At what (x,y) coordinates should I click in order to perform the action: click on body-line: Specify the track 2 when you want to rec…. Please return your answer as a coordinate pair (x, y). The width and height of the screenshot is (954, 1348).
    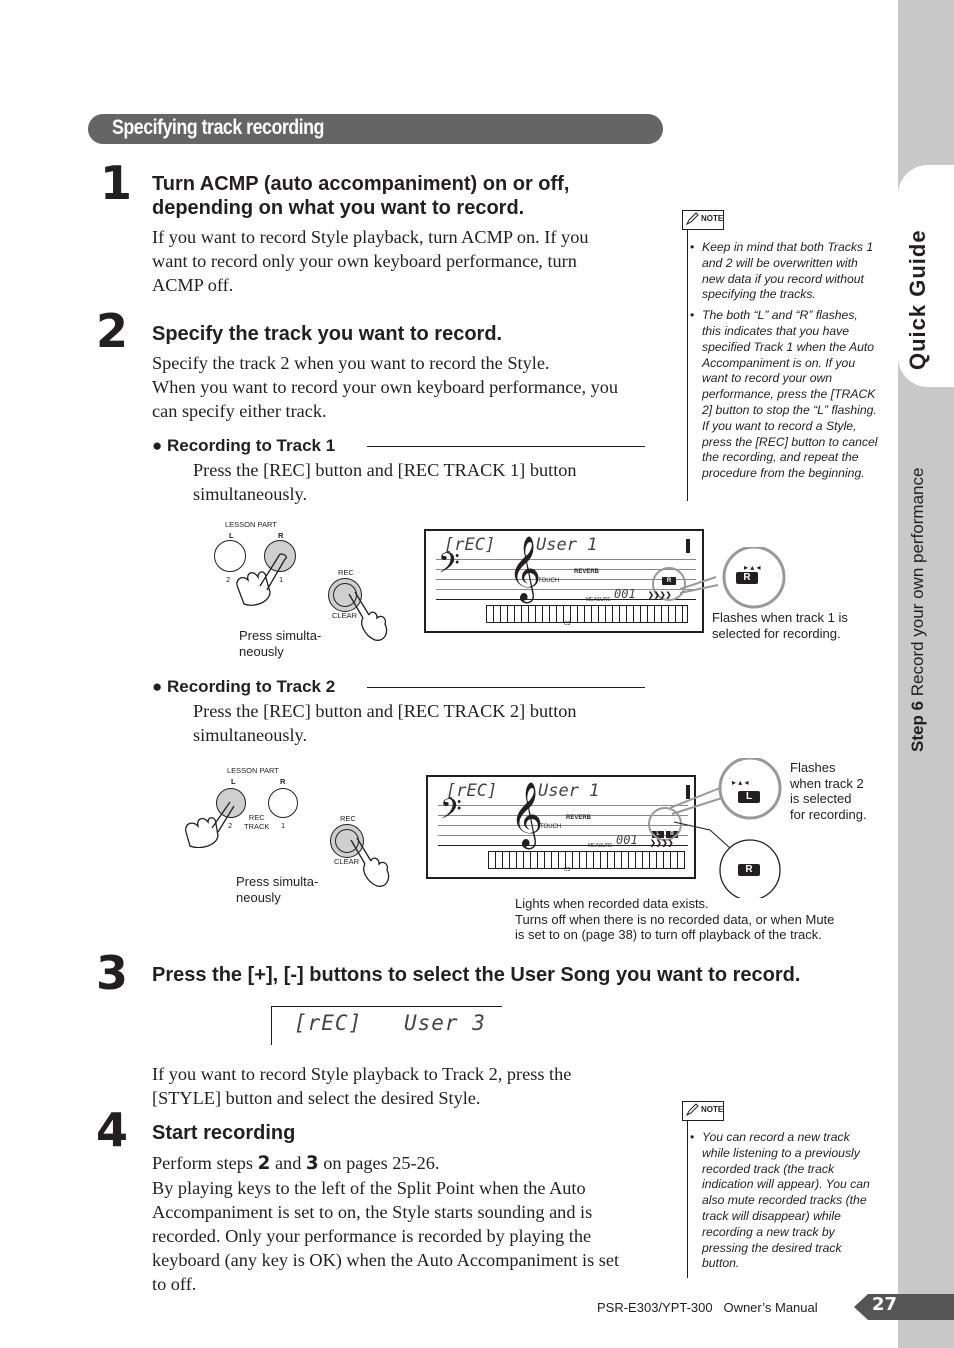
    Looking at the image, I should click on (351, 363).